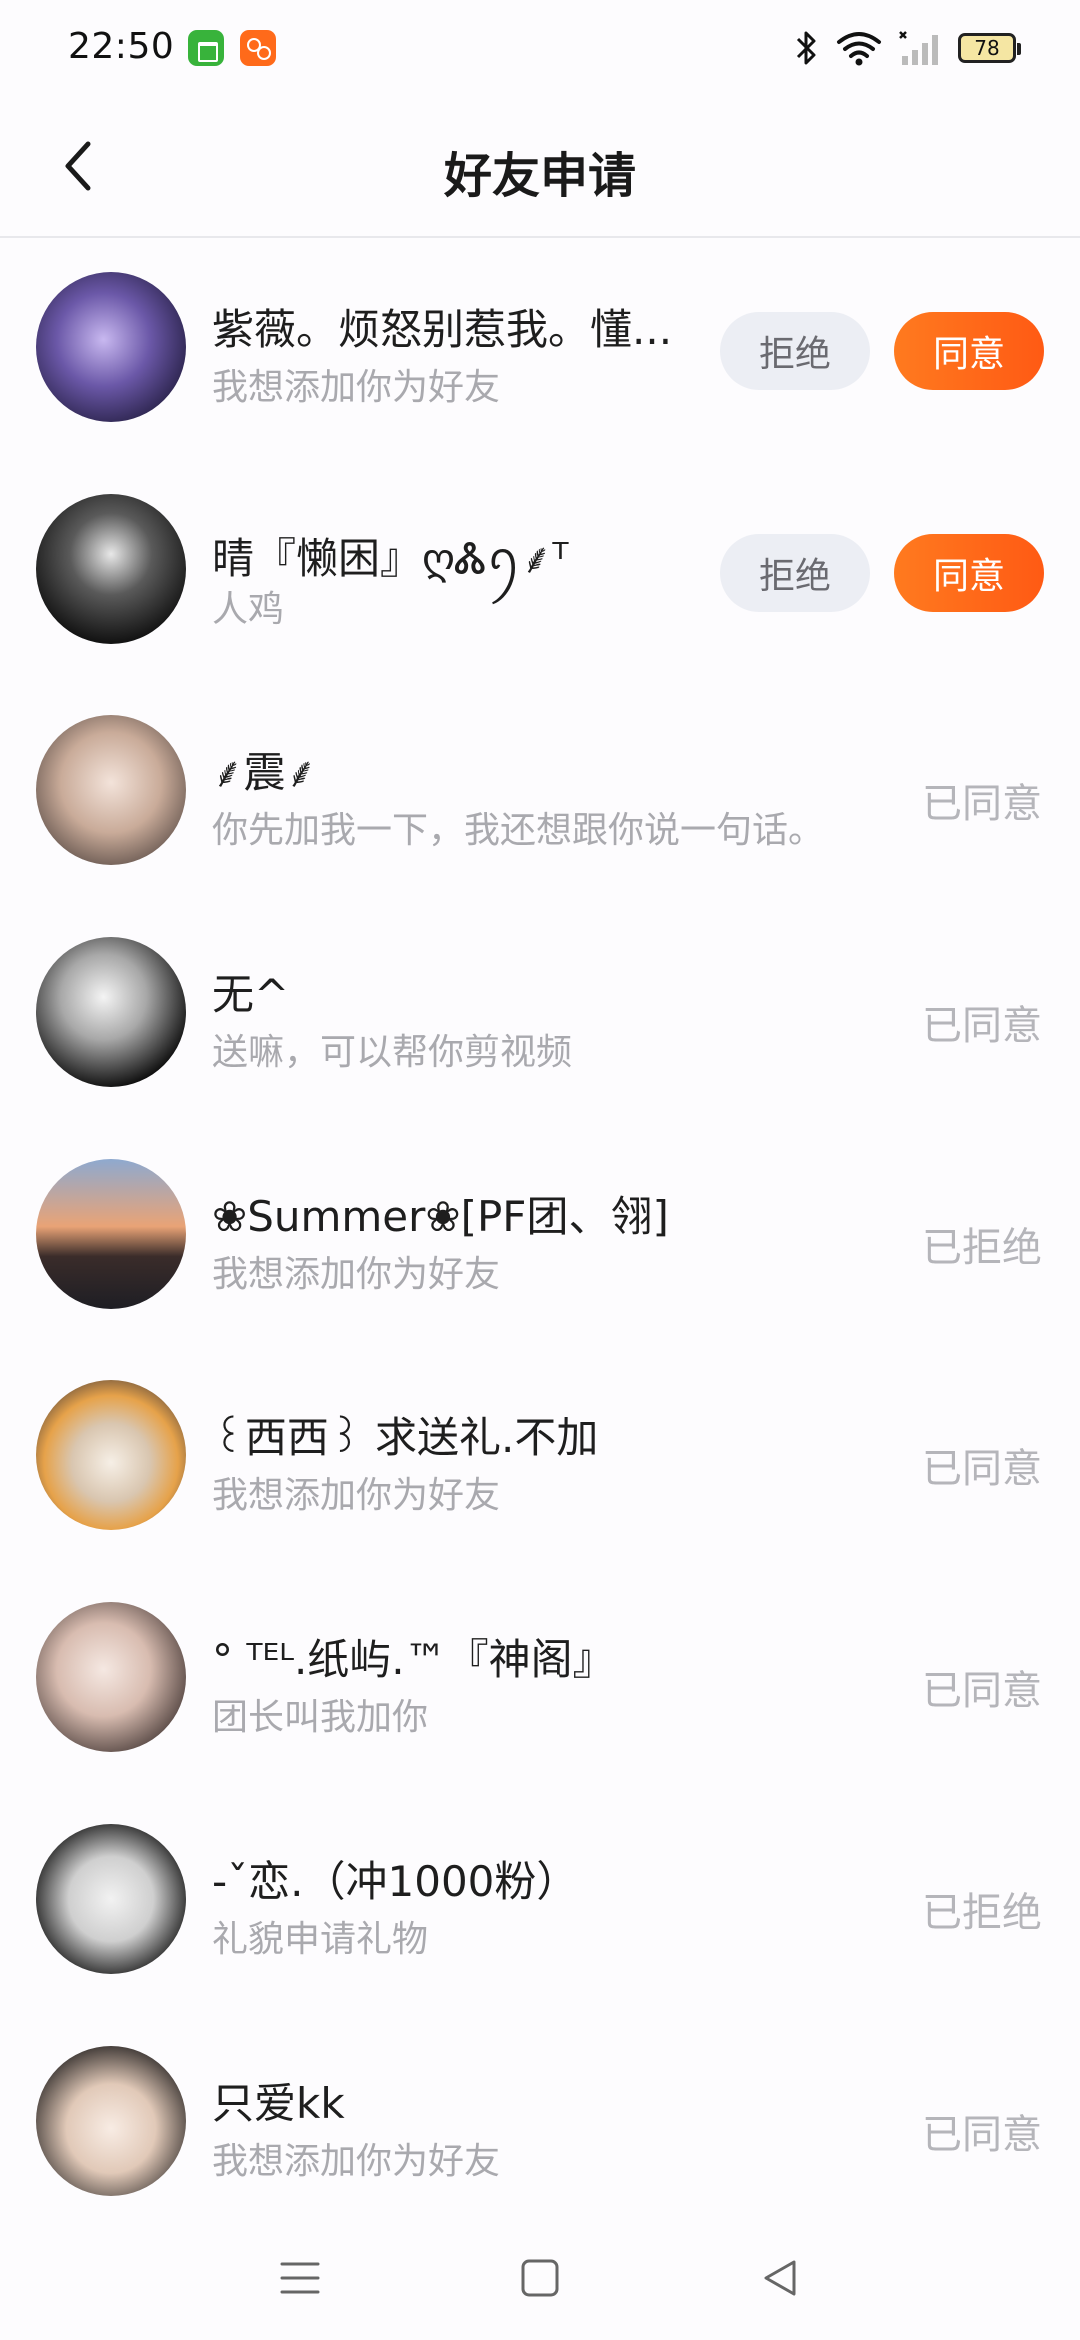 The image size is (1080, 2340). What do you see at coordinates (413, 1660) in the screenshot?
I see `requester-name: ° ᵀᴱᴸ.纸屿.™『神阁』` at bounding box center [413, 1660].